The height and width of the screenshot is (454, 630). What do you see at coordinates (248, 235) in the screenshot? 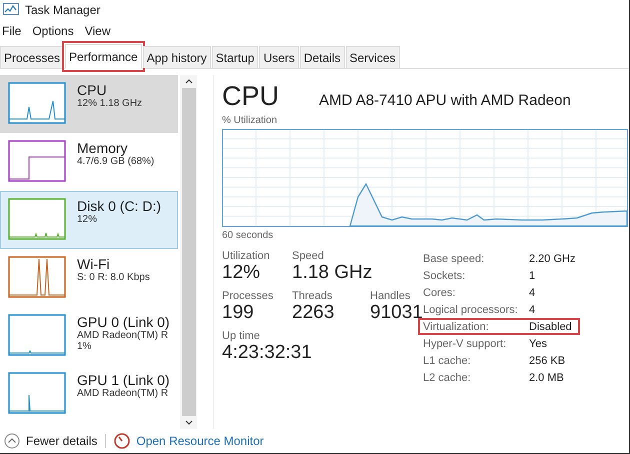
I see `graph-time-span: 60 seconds` at bounding box center [248, 235].